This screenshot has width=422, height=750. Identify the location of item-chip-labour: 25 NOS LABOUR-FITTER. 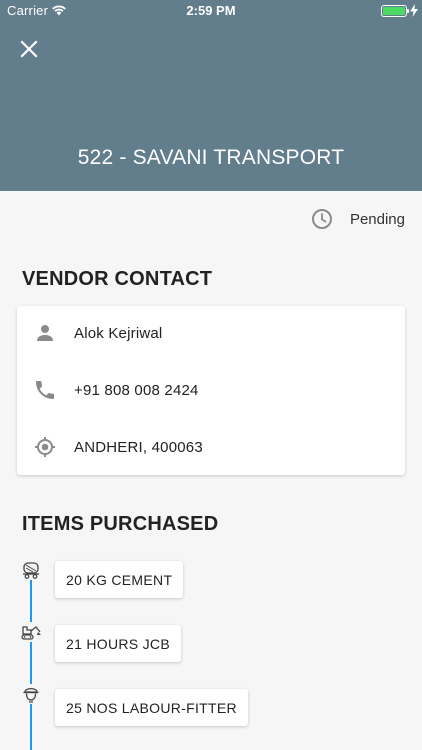
(151, 707).